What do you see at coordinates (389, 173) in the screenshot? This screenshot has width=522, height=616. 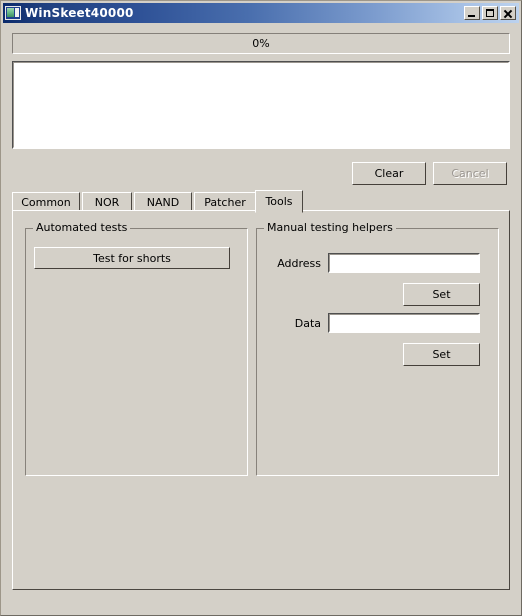 I see `clear-button: Clear` at bounding box center [389, 173].